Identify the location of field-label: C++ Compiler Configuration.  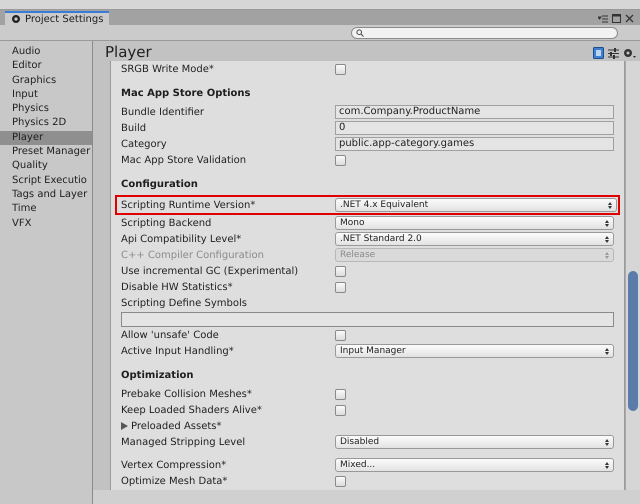
(193, 255).